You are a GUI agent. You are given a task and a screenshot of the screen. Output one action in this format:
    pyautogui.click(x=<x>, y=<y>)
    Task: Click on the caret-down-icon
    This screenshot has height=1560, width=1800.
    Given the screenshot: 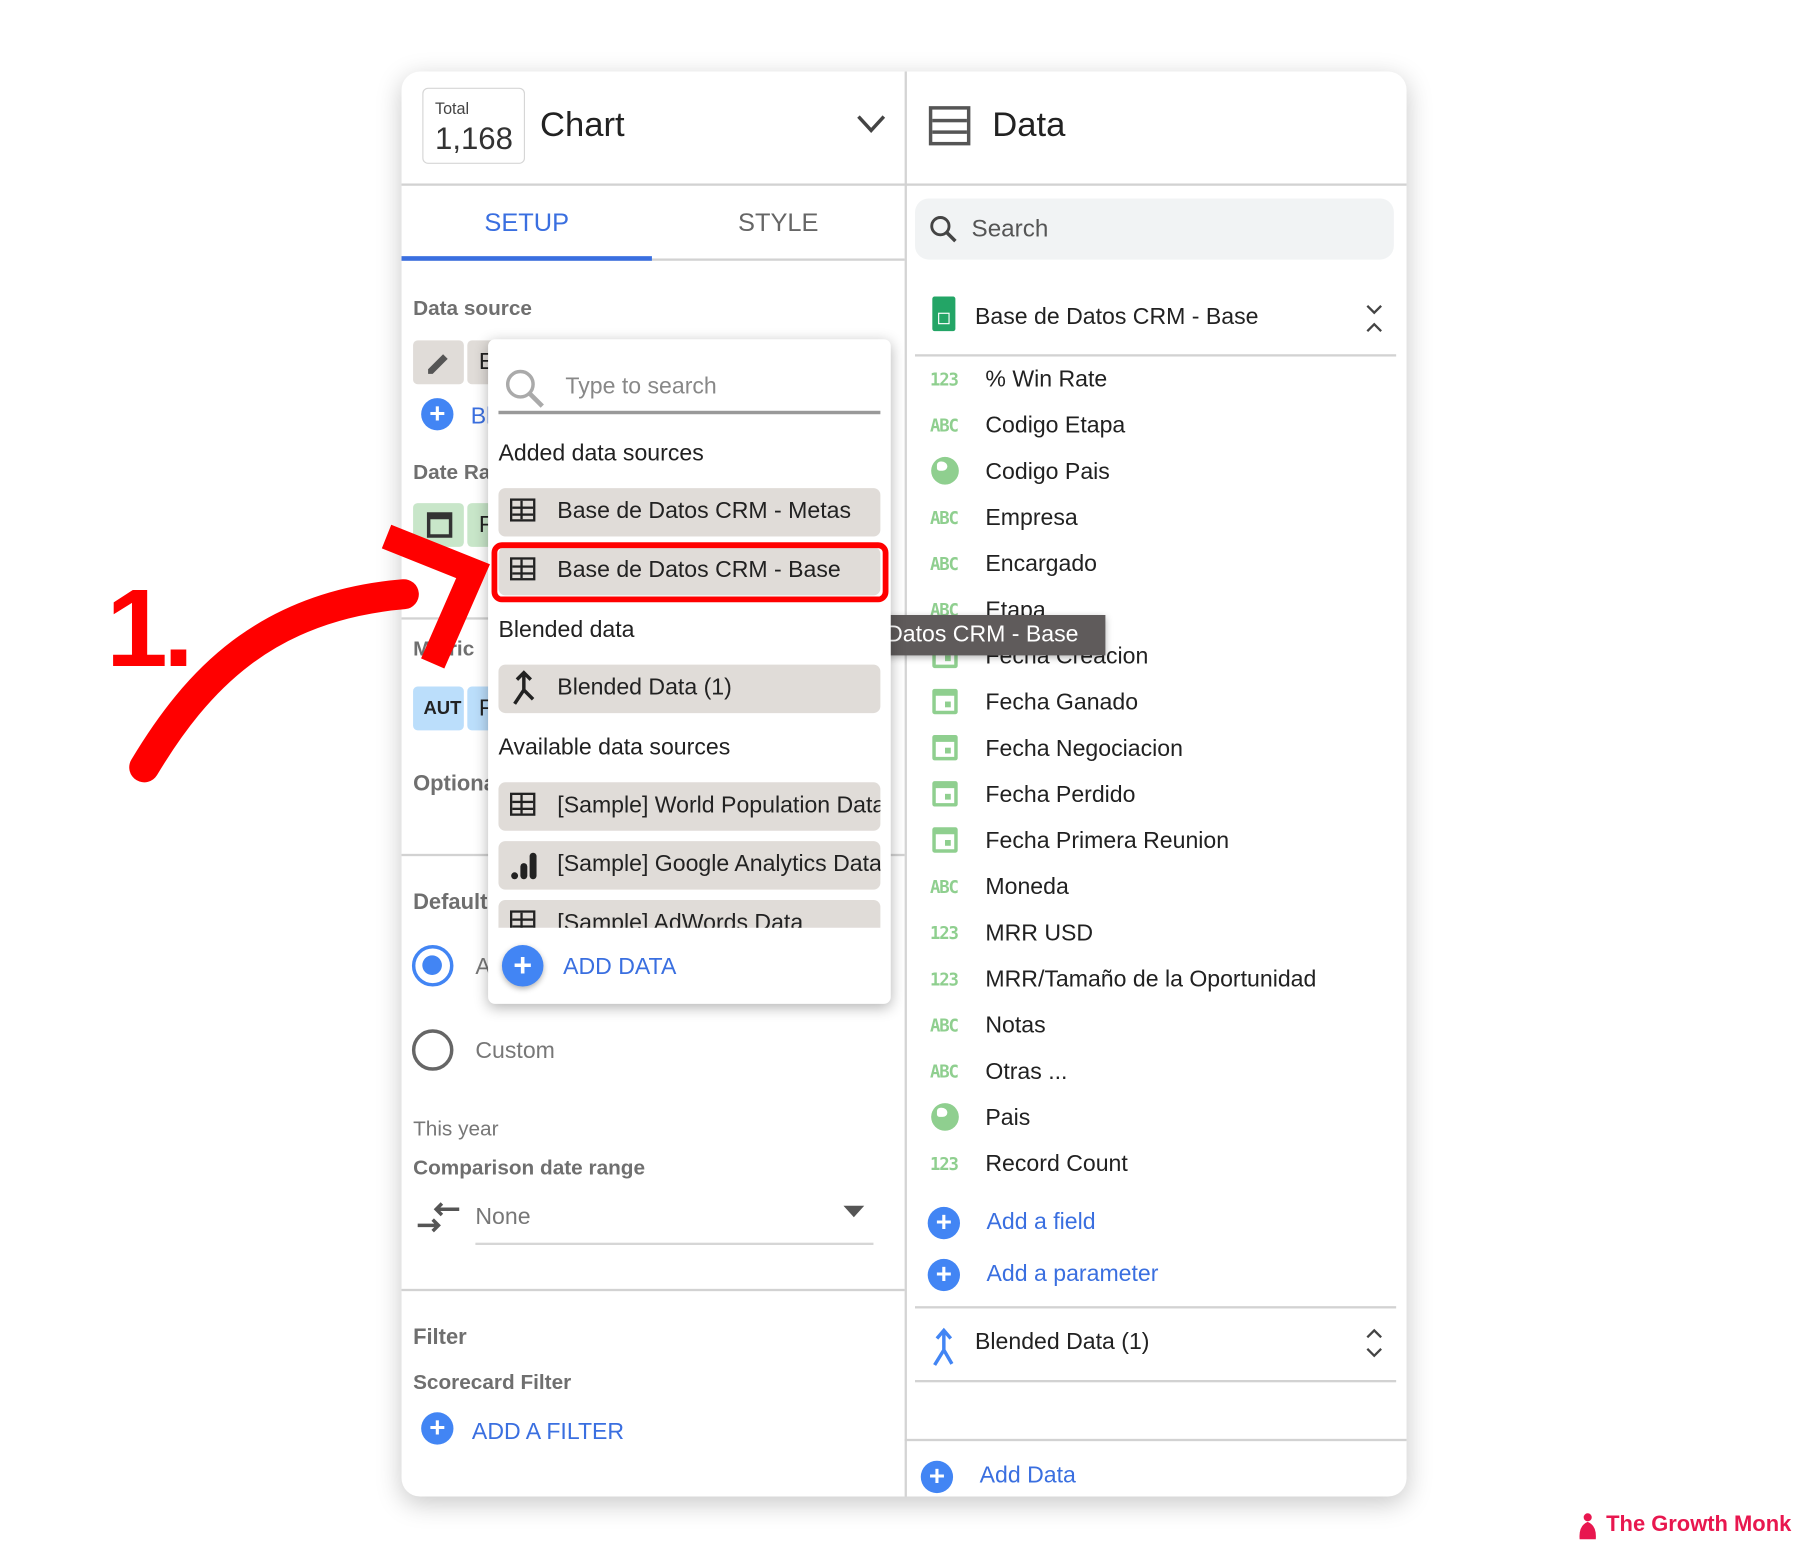 What is the action you would take?
    pyautogui.click(x=854, y=1211)
    